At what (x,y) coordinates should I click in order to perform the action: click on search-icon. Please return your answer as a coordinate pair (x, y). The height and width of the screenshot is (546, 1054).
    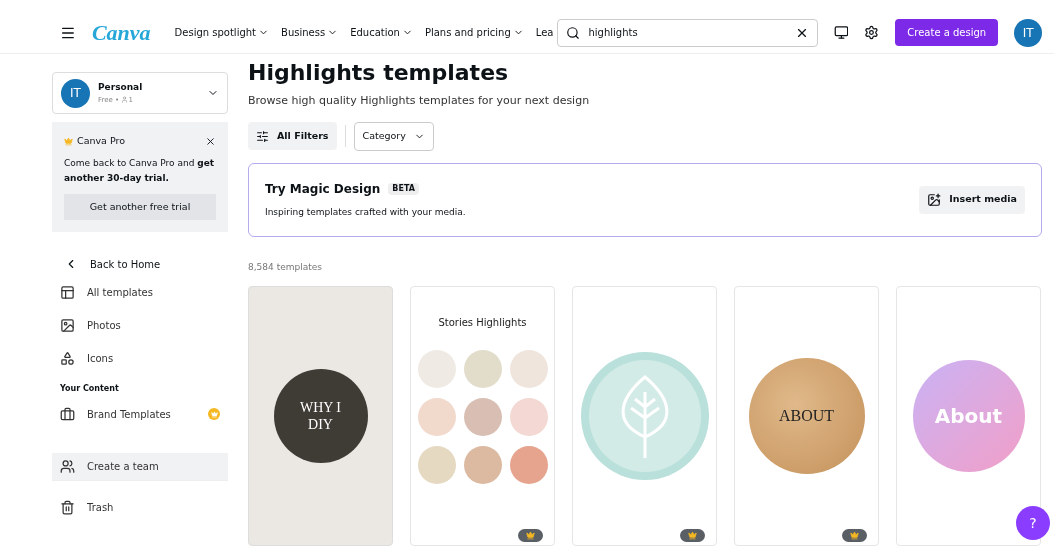
    Looking at the image, I should click on (573, 32).